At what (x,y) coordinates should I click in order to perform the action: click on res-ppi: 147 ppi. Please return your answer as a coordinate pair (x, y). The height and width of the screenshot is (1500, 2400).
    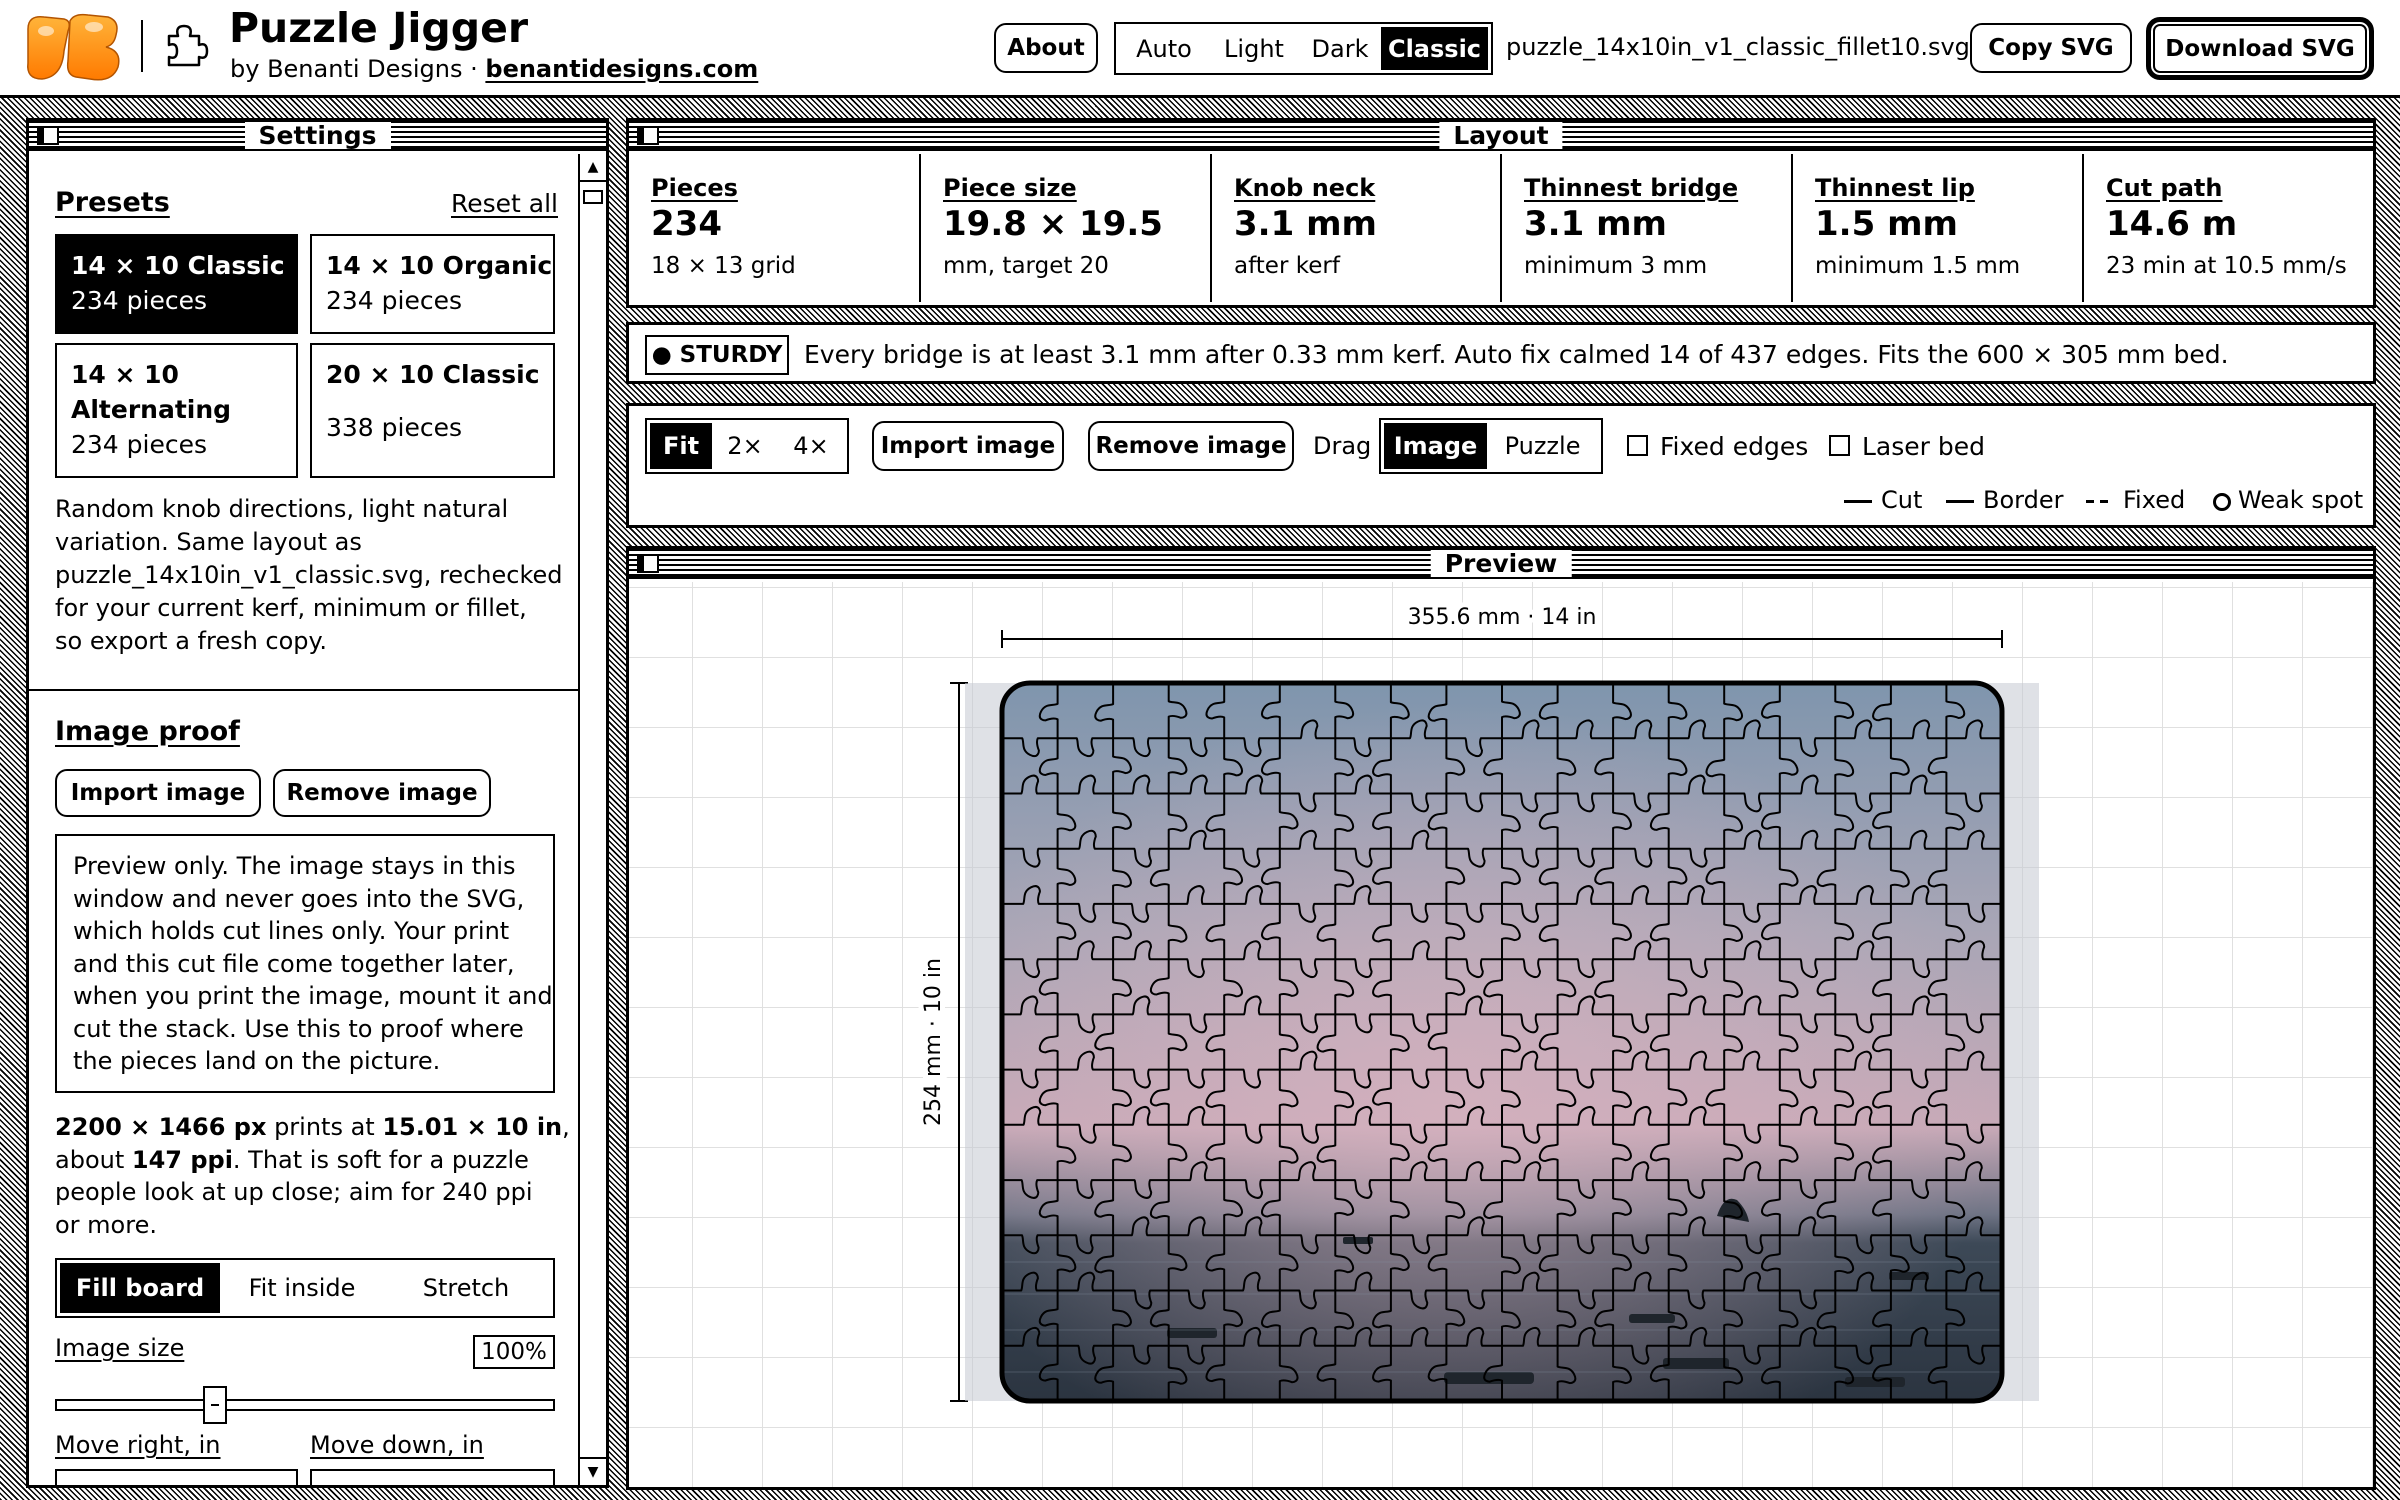
    Looking at the image, I should click on (182, 1159).